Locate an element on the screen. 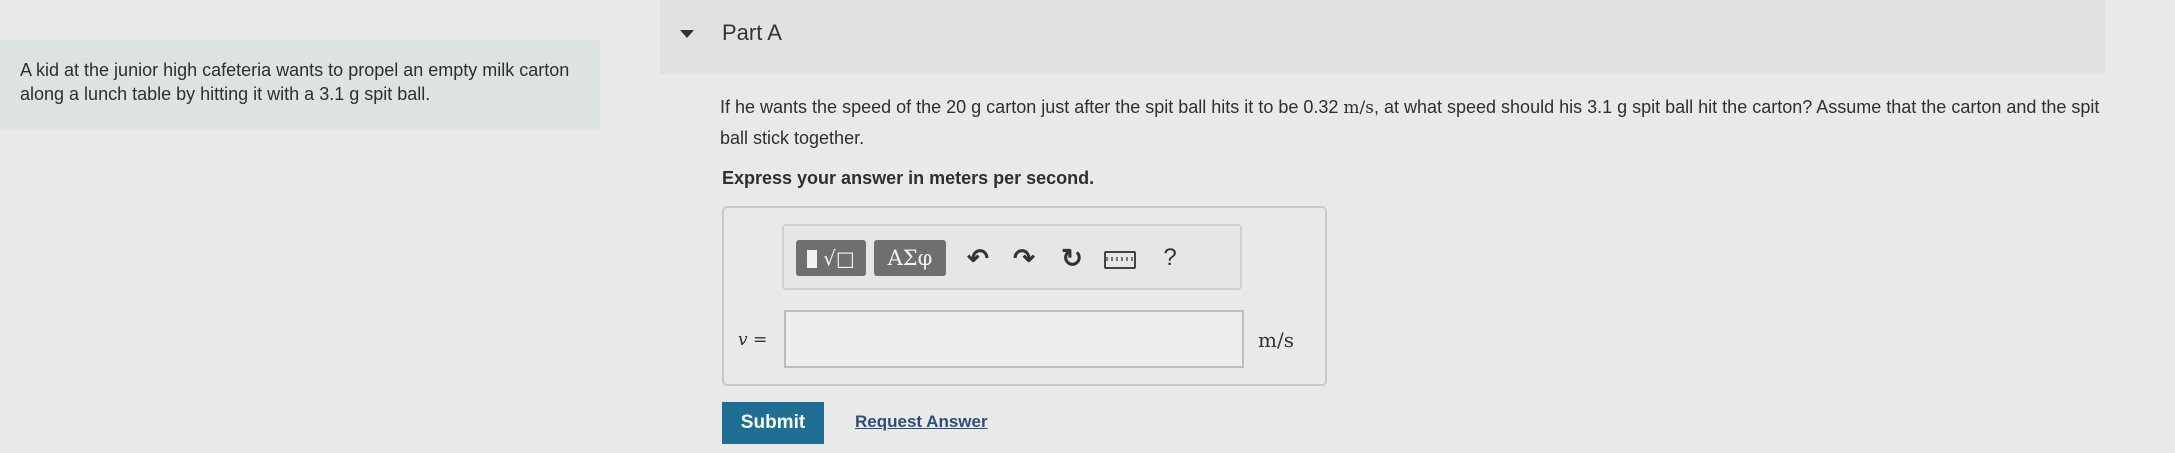 The image size is (2175, 453). reset-icon: ↻ is located at coordinates (1072, 258).